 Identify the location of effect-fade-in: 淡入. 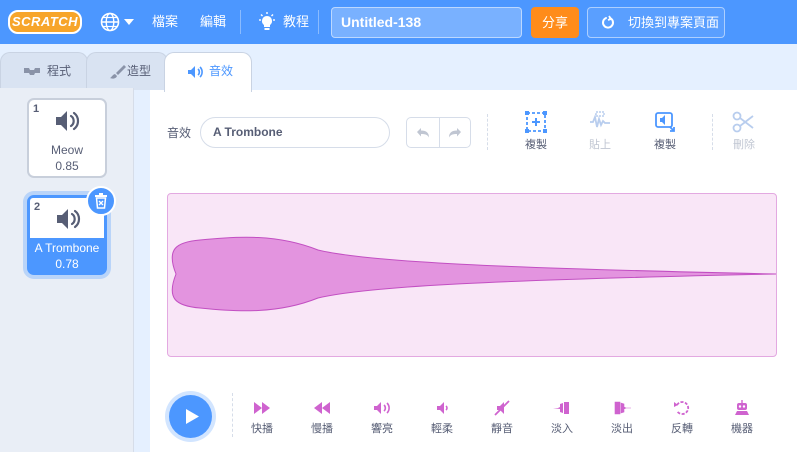
(562, 418).